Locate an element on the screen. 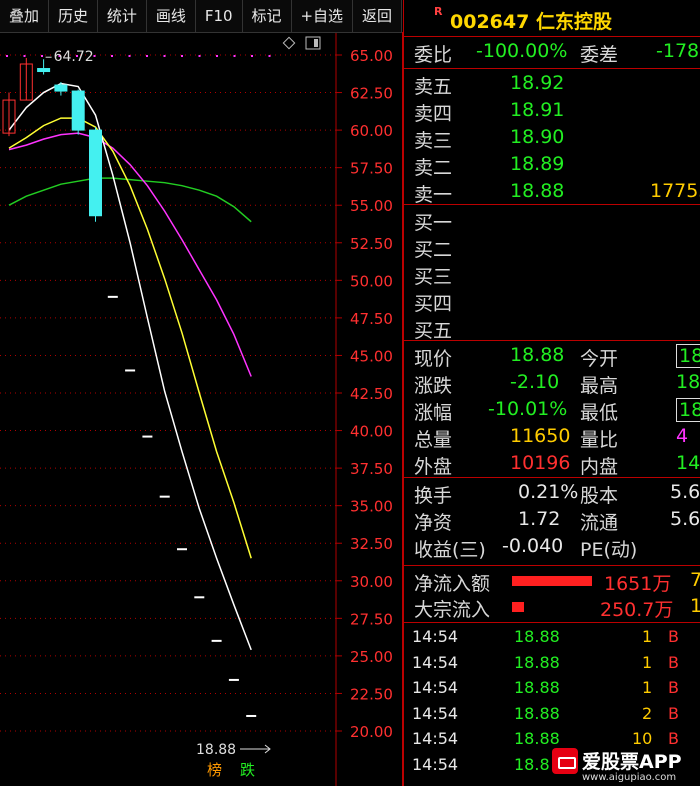 Image resolution: width=700 pixels, height=786 pixels. last-price-label: 18.88 is located at coordinates (216, 750).